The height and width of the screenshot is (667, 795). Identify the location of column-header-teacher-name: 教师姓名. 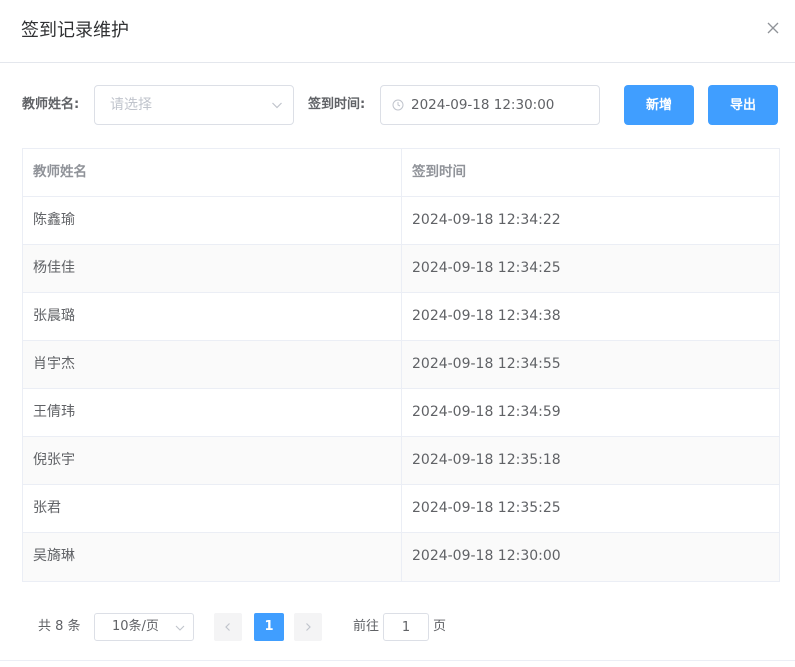
(212, 172).